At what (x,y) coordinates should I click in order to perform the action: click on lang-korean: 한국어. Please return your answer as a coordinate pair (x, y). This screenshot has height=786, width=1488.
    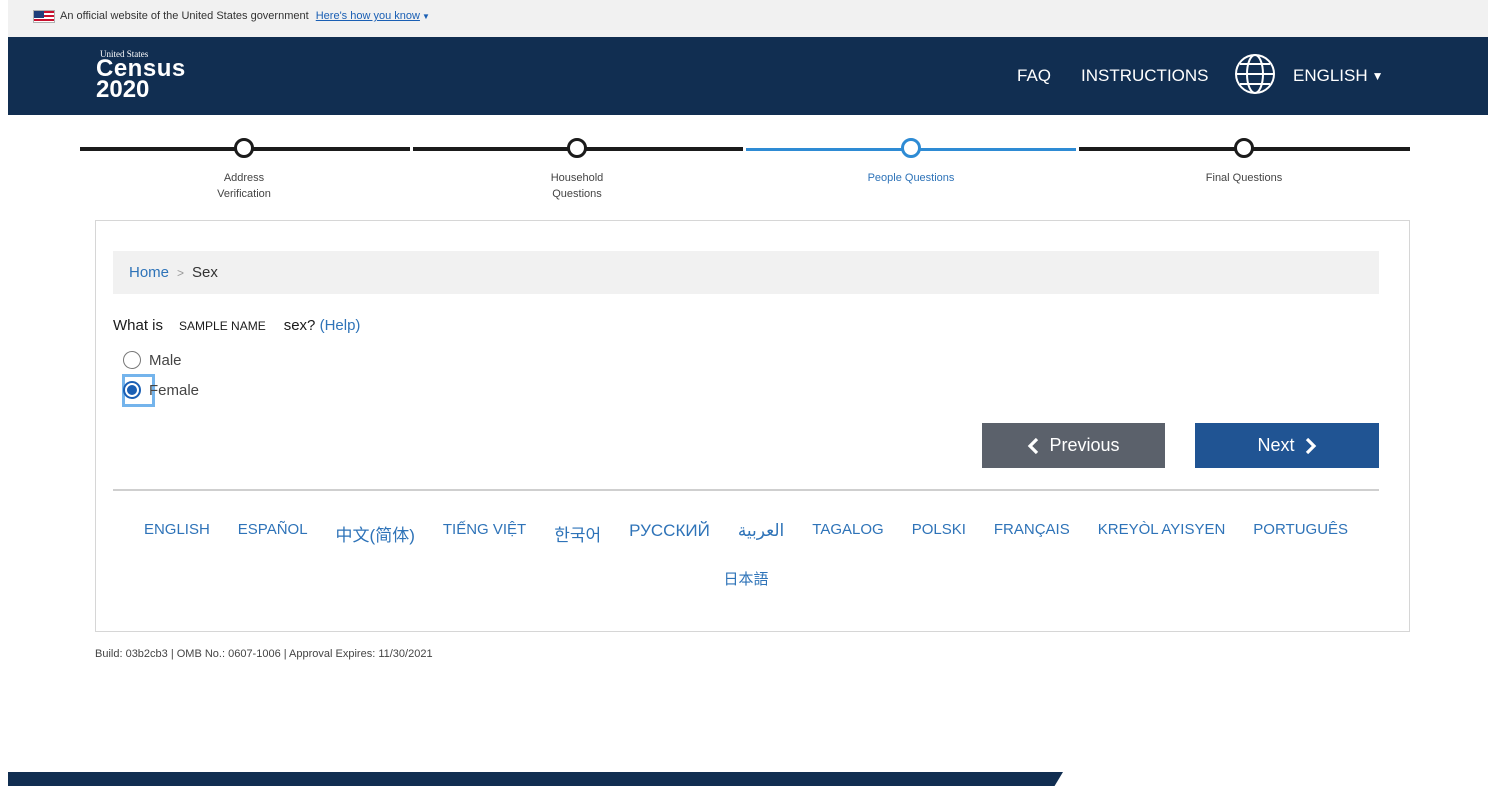
    Looking at the image, I should click on (577, 533).